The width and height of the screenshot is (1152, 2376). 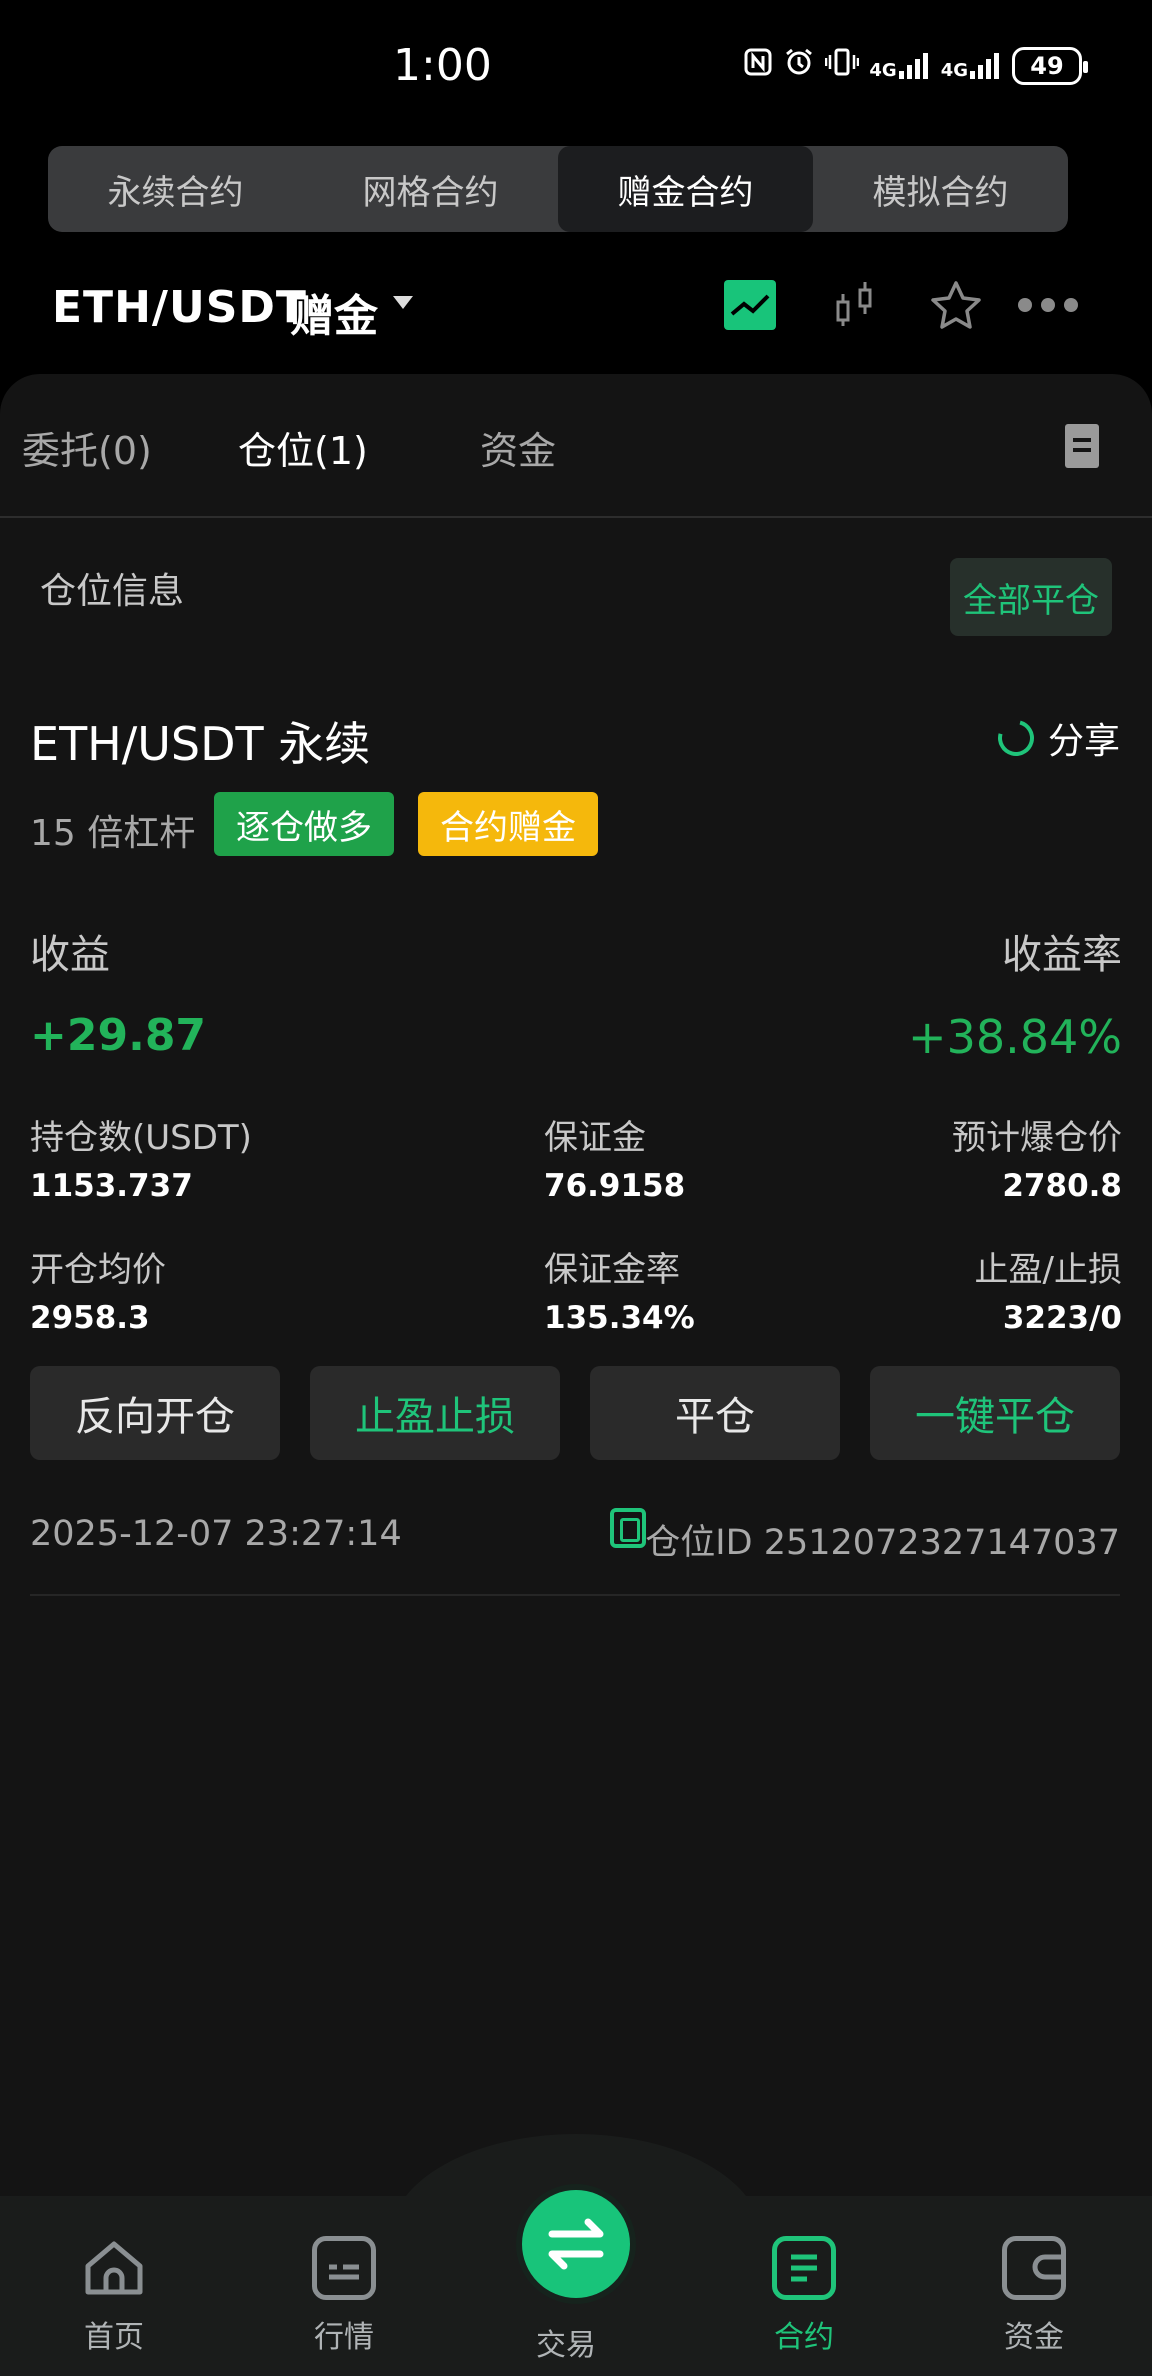 What do you see at coordinates (956, 306) in the screenshot?
I see `star-icon` at bounding box center [956, 306].